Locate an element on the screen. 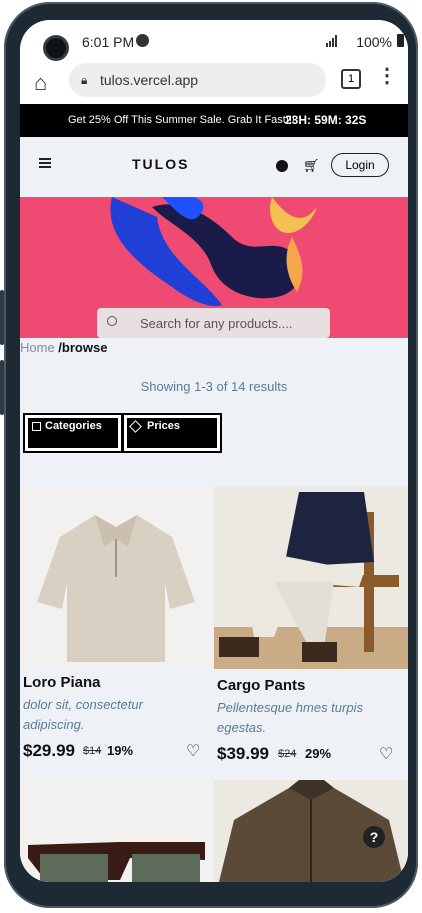 The width and height of the screenshot is (422, 913). camera-icon is located at coordinates (56, 48).